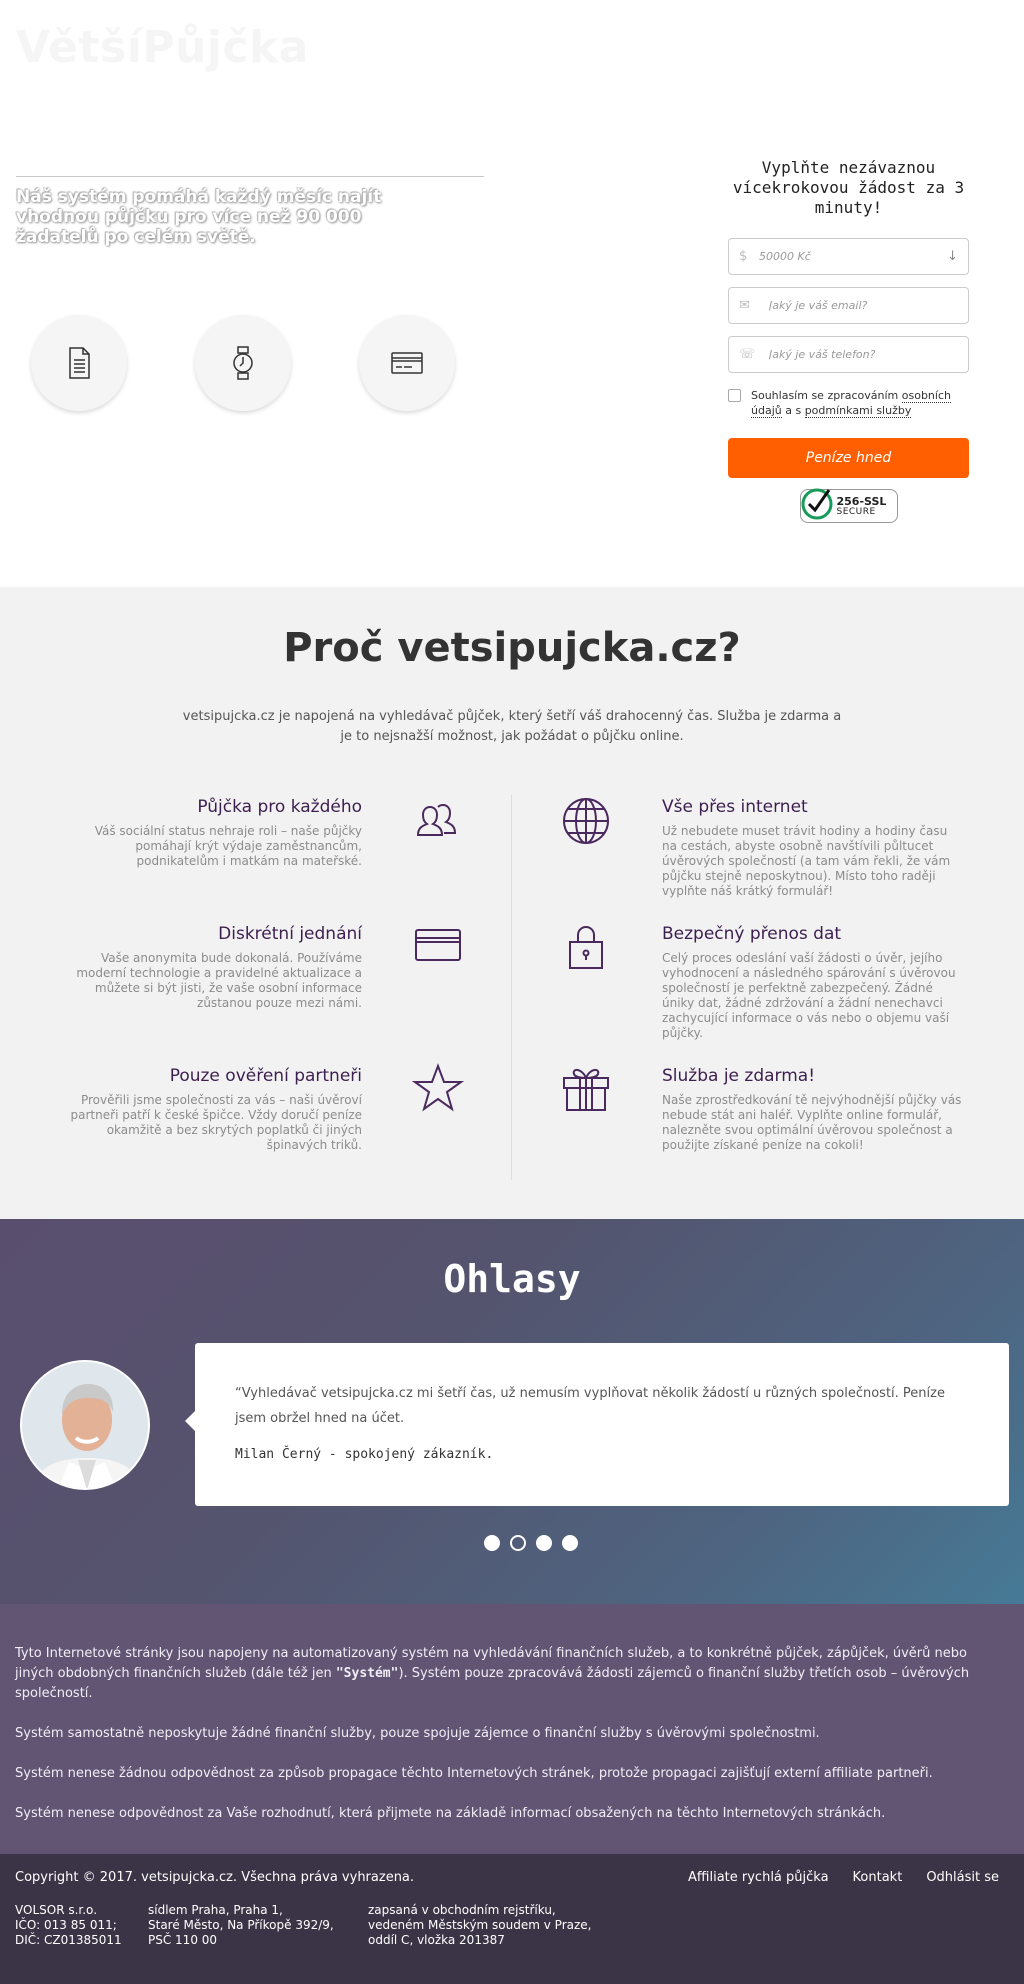 This screenshot has width=1024, height=1984. Describe the element at coordinates (407, 363) in the screenshot. I see `credit-card-icon` at that location.